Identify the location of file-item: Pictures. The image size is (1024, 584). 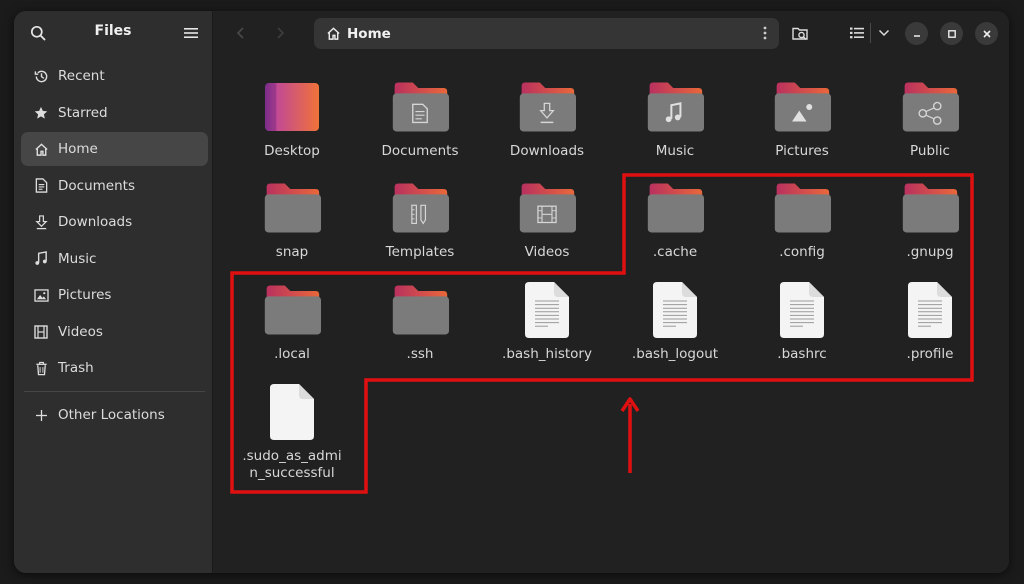
(802, 117).